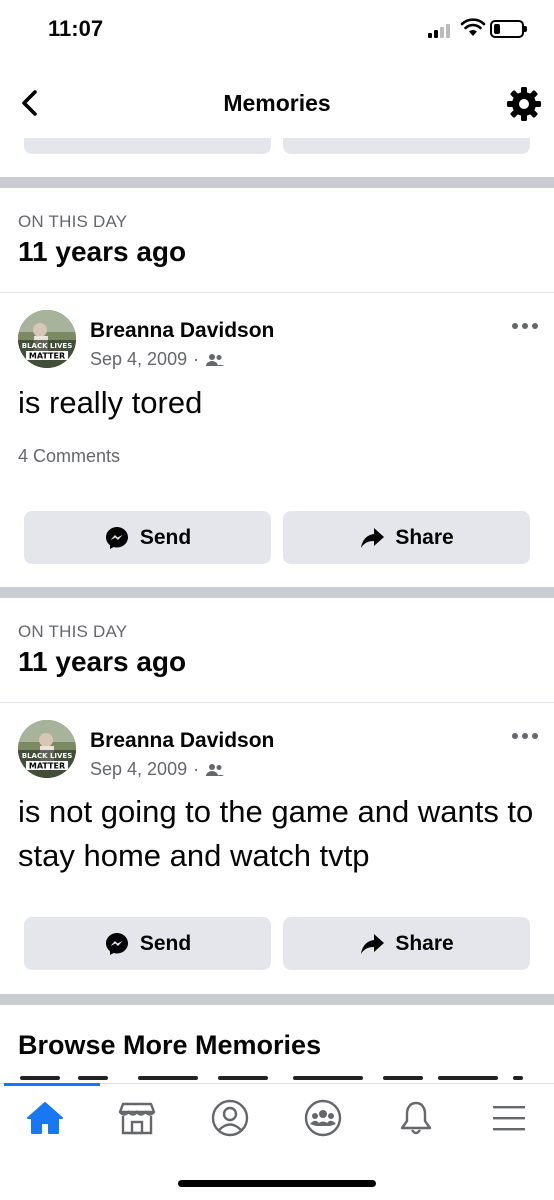 The height and width of the screenshot is (1200, 554). What do you see at coordinates (147, 146) in the screenshot?
I see `previous-send-button` at bounding box center [147, 146].